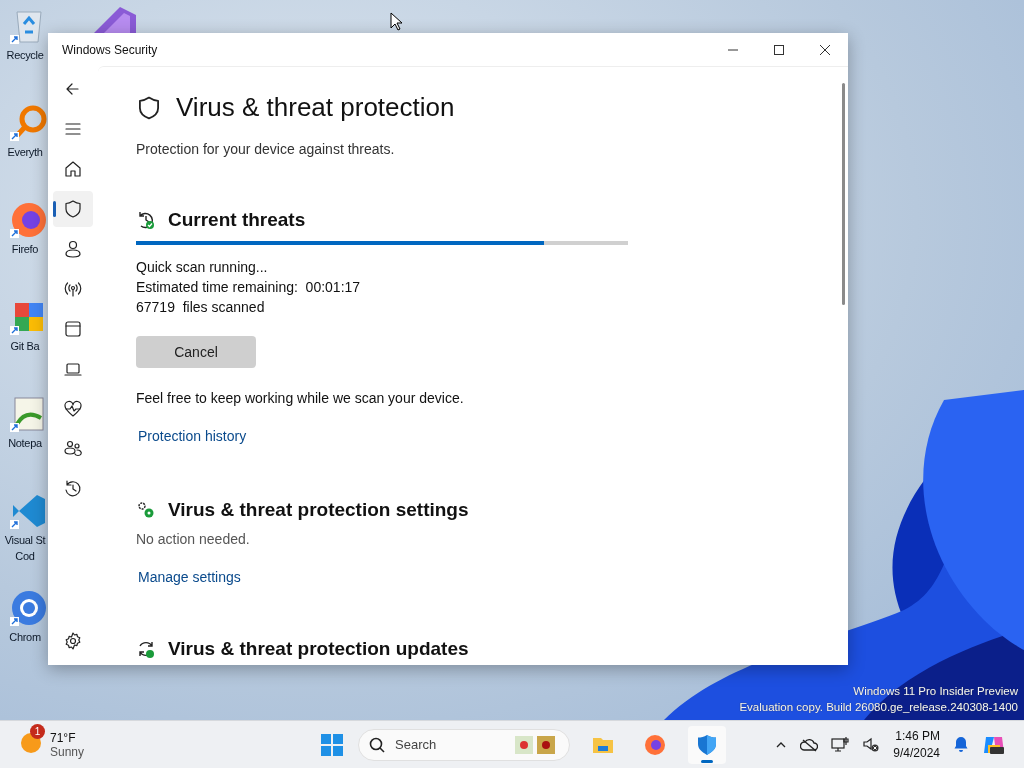  I want to click on search-highlight-icon, so click(535, 744).